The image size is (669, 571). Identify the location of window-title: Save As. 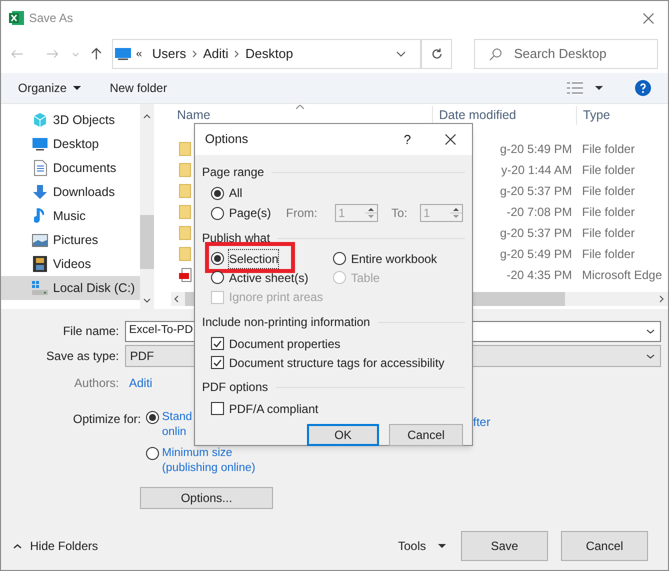
(51, 18).